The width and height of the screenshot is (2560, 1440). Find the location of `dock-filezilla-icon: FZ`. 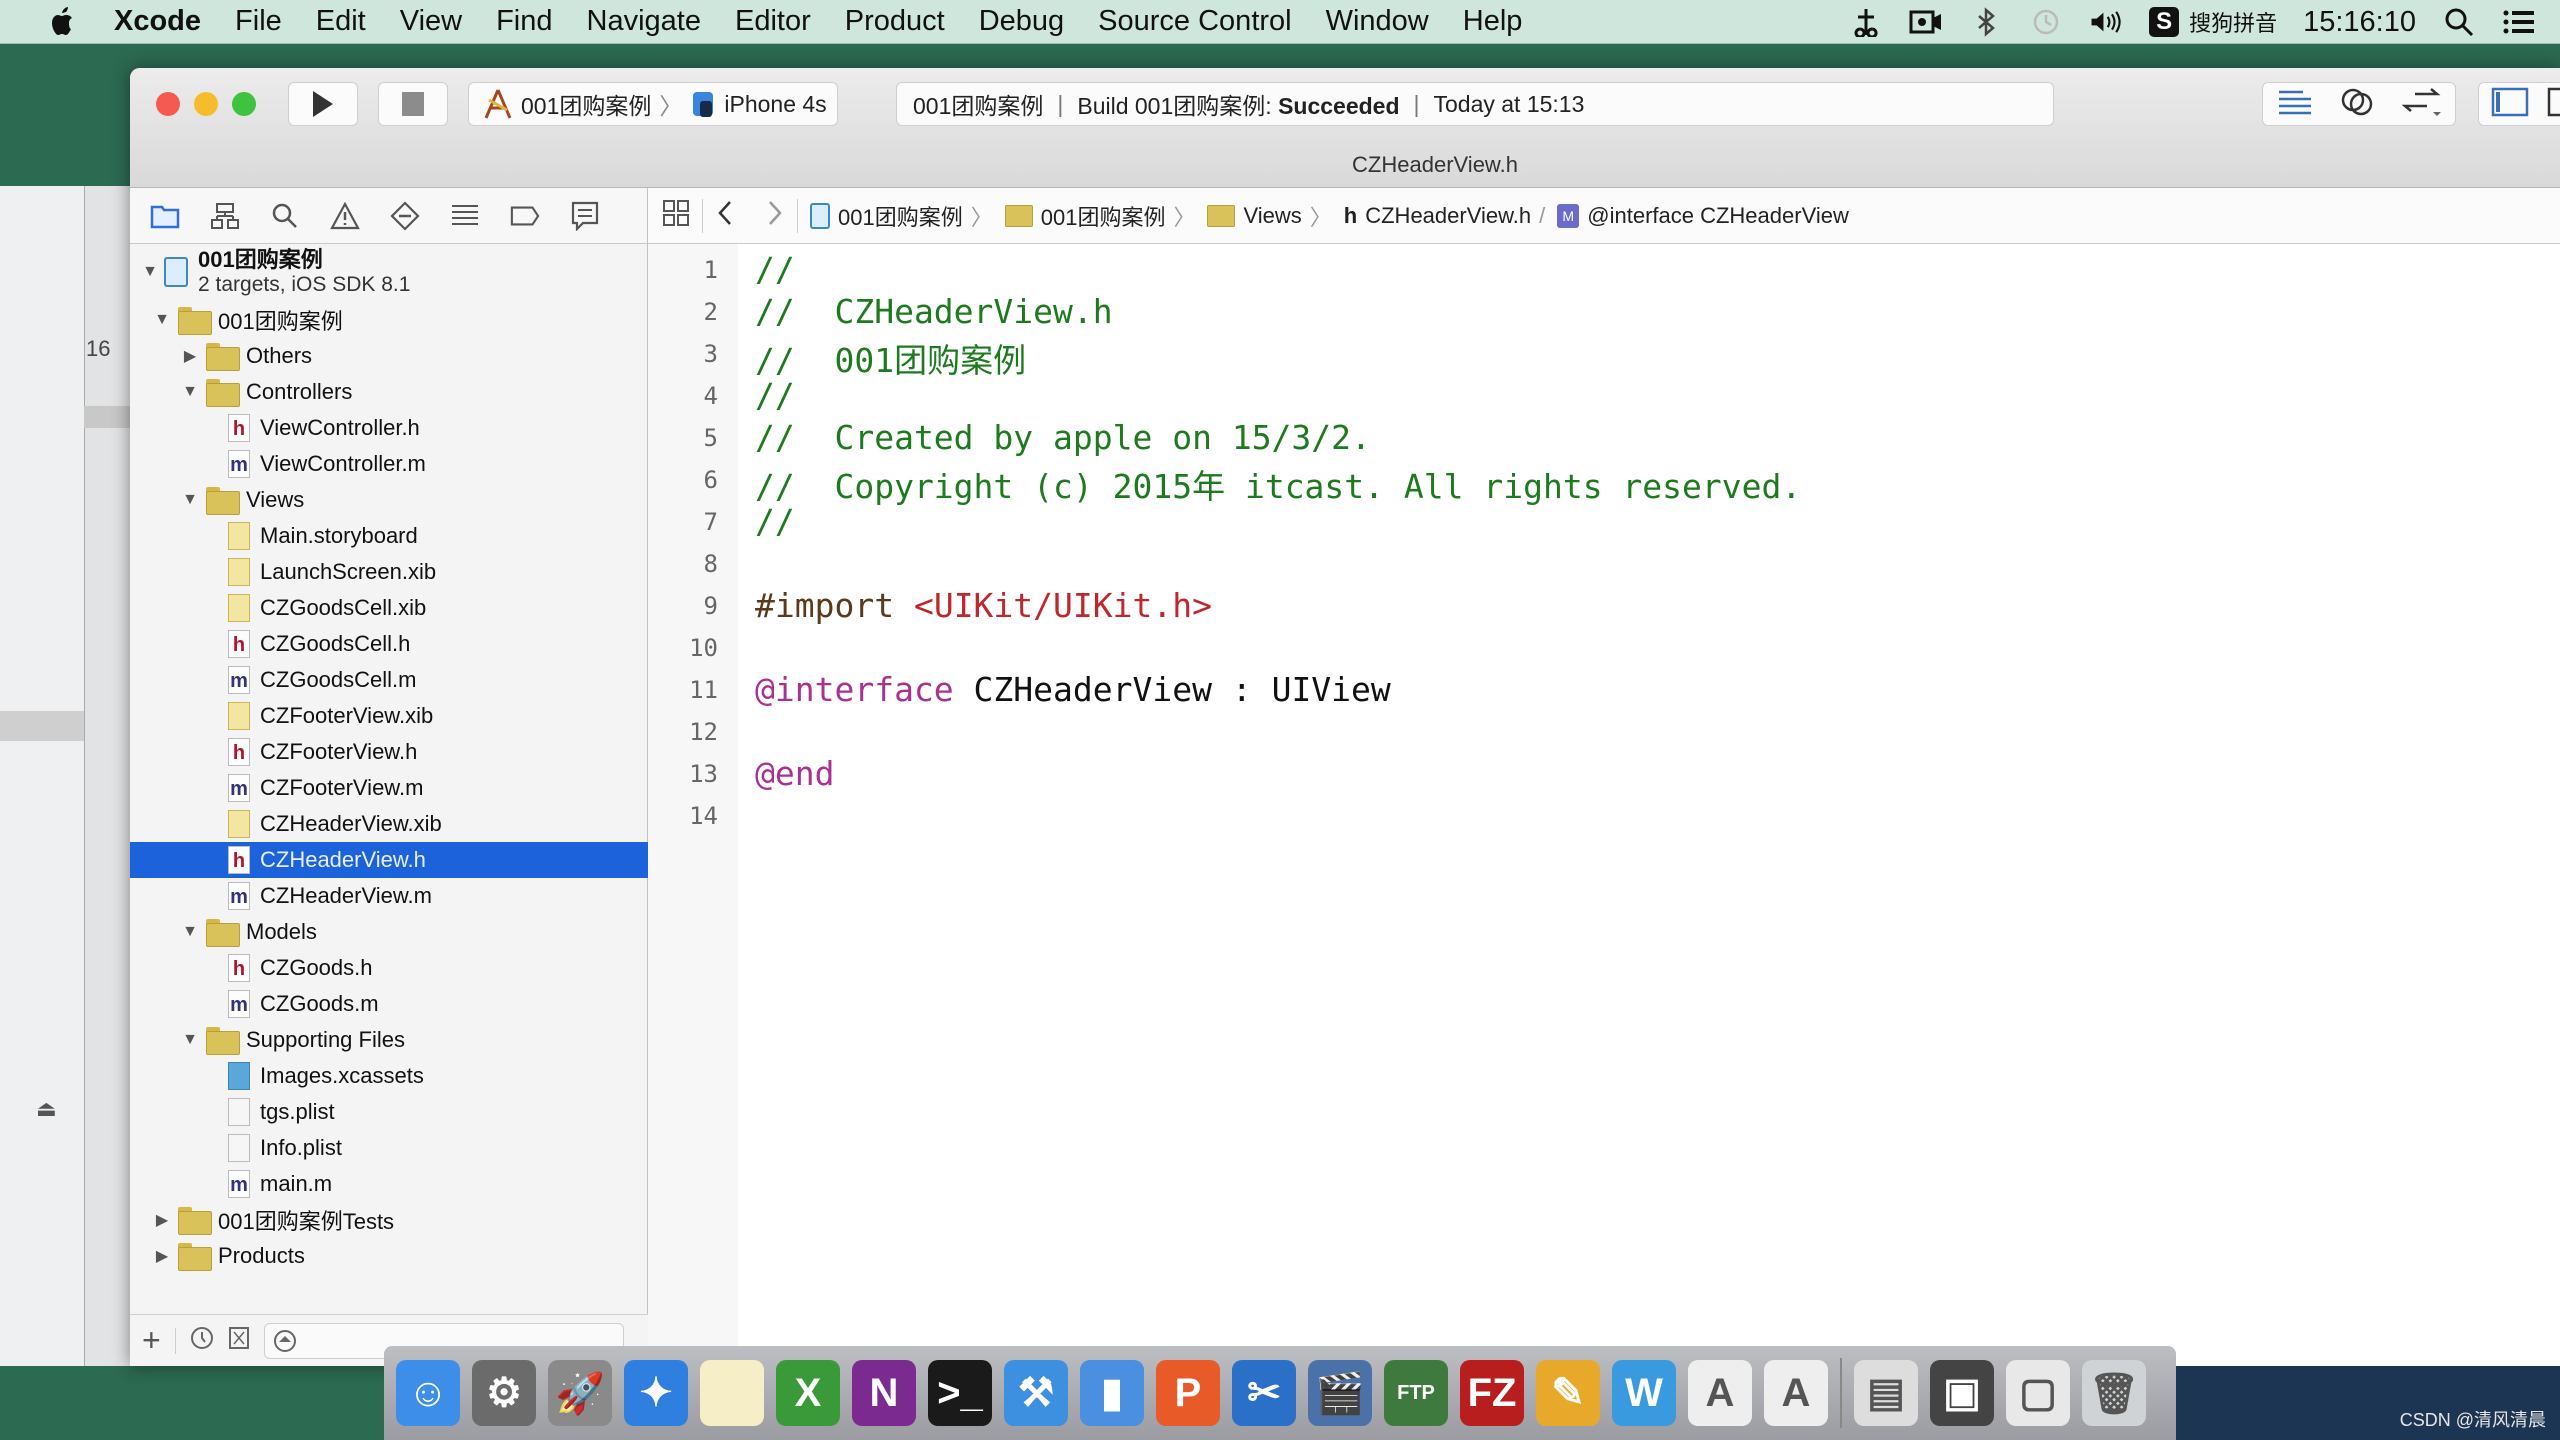

dock-filezilla-icon: FZ is located at coordinates (1492, 1393).